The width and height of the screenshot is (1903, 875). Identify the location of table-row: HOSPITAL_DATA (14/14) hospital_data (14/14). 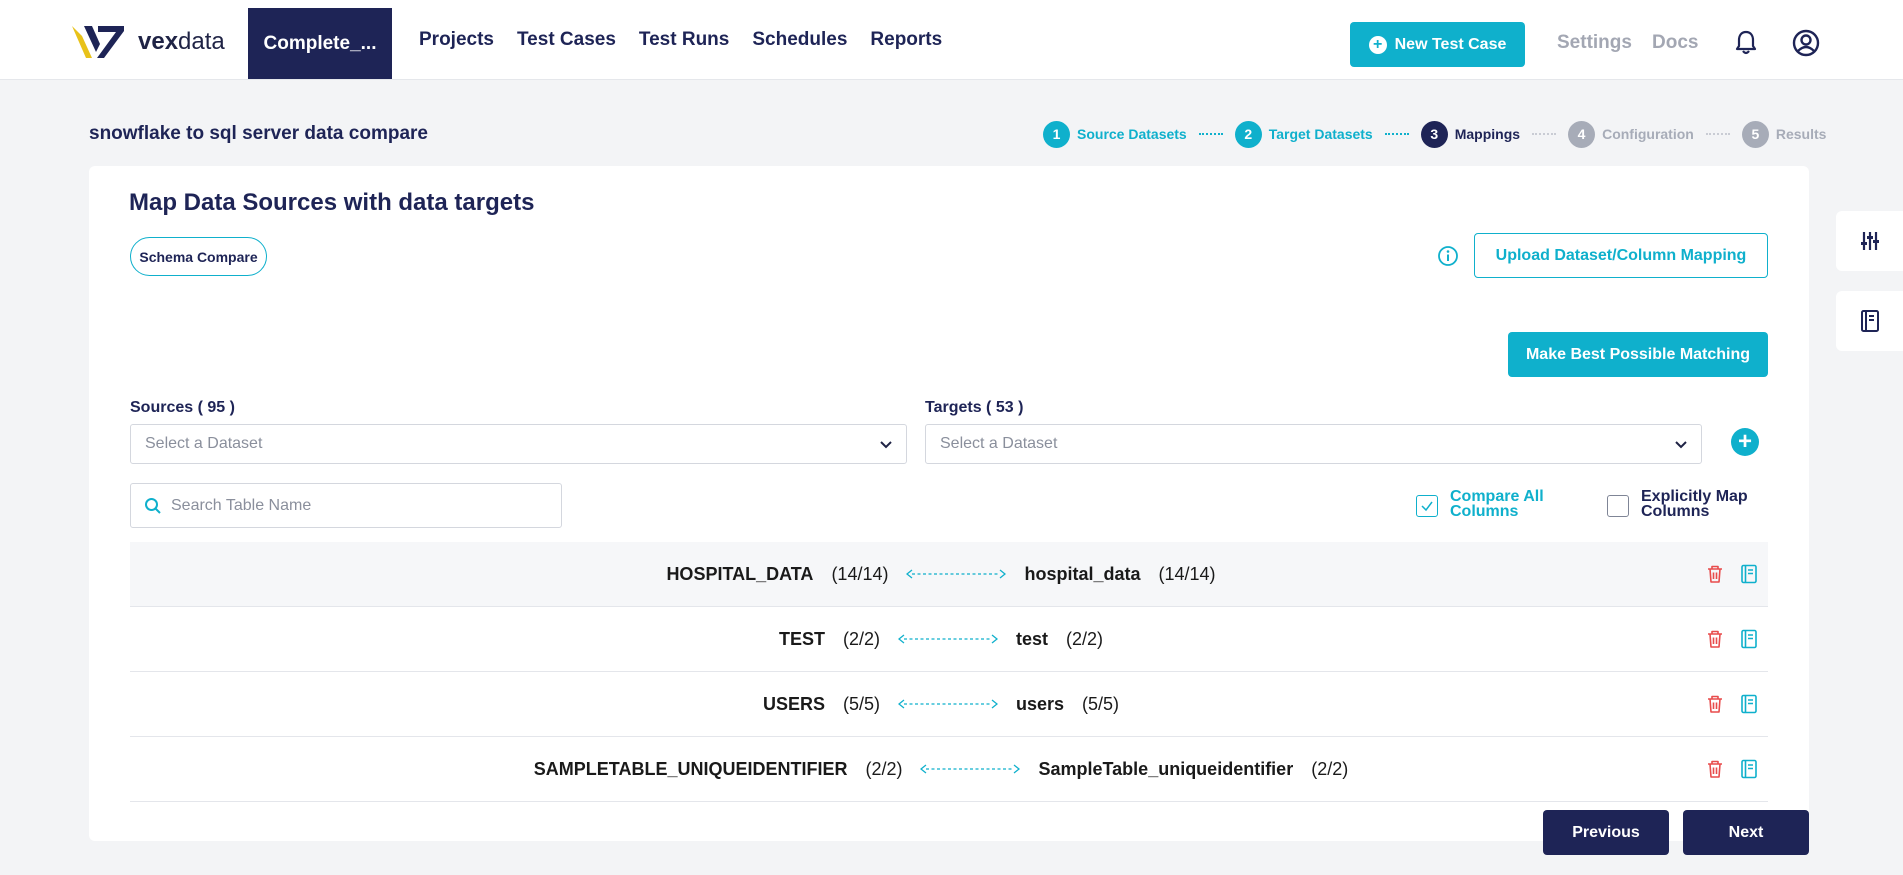
(949, 574).